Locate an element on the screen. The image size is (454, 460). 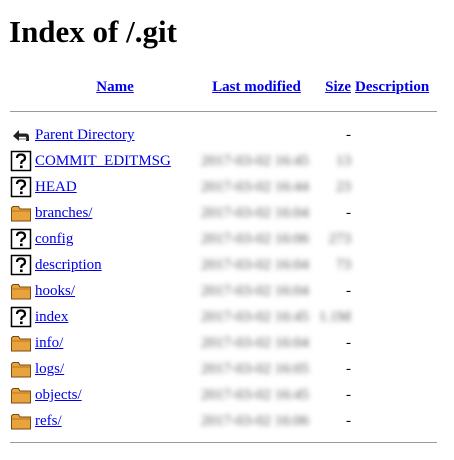
sort-by-description-link: Description is located at coordinates (392, 87).